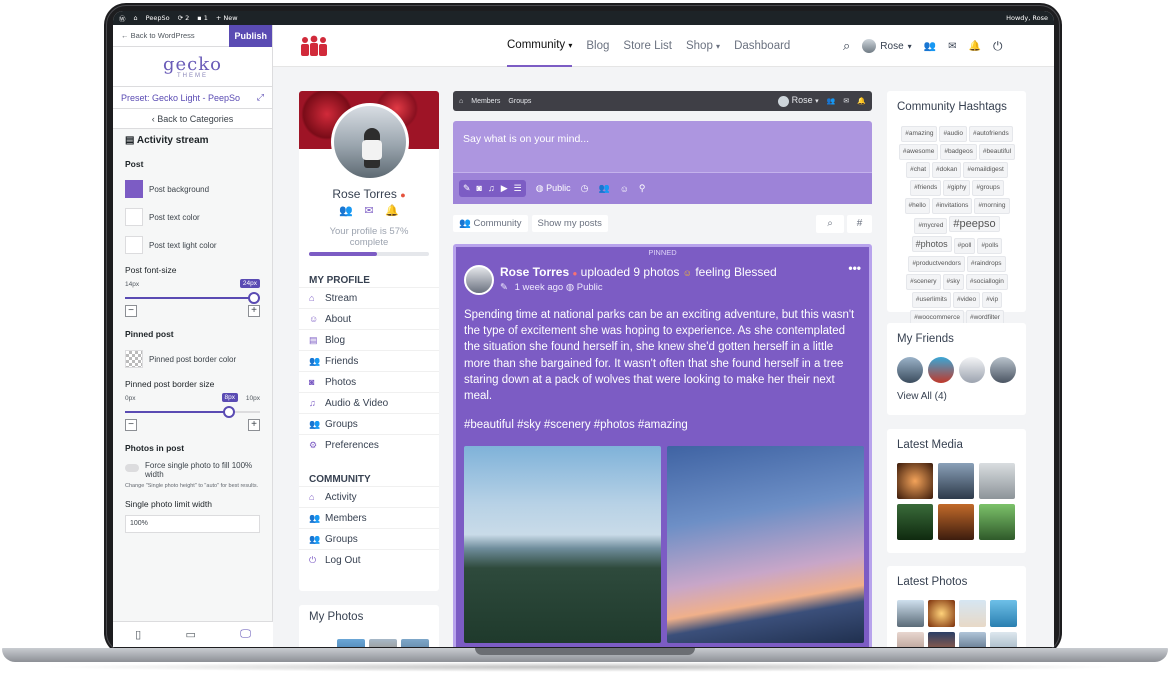 The width and height of the screenshot is (1170, 680). What do you see at coordinates (504, 188) in the screenshot?
I see `video-icon: ▶` at bounding box center [504, 188].